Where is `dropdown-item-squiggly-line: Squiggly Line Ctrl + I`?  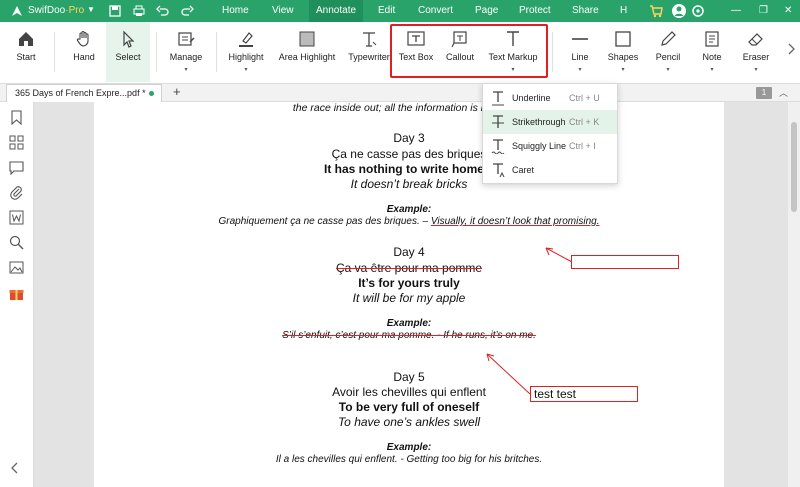
dropdown-item-squiggly-line: Squiggly Line Ctrl + I is located at coordinates (550, 146).